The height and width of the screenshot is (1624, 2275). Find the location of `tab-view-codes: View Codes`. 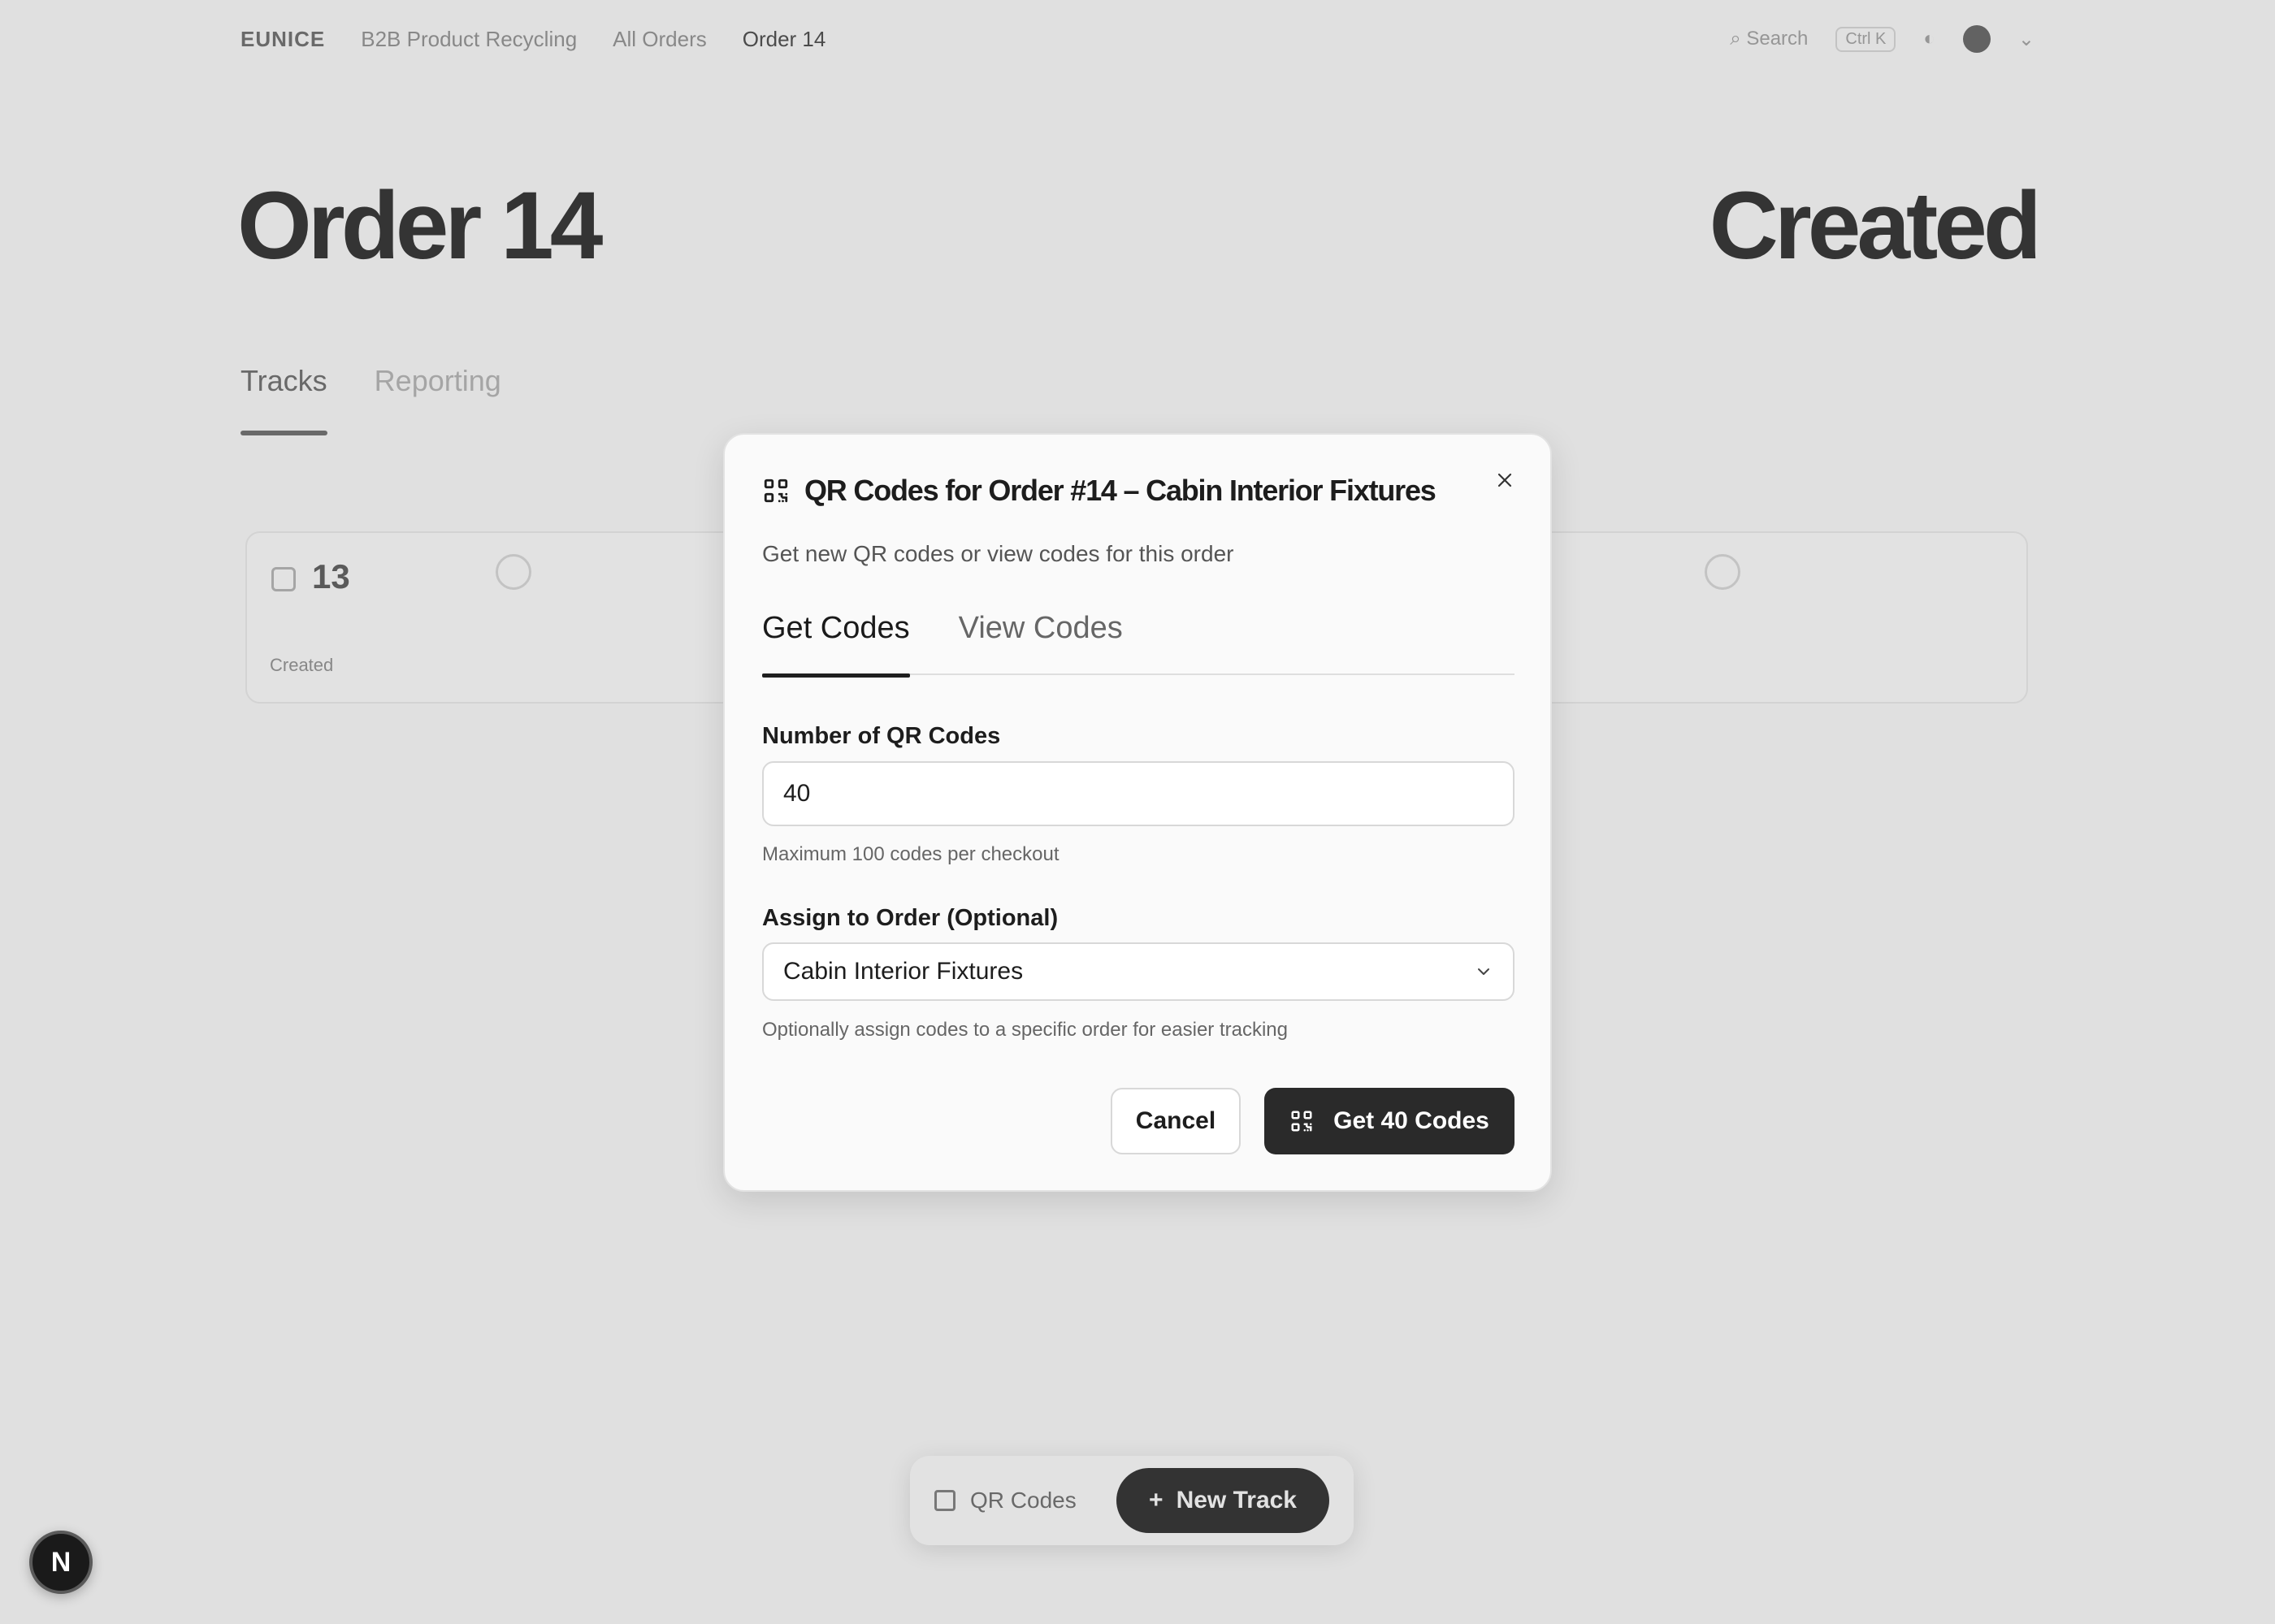

tab-view-codes: View Codes is located at coordinates (1041, 643).